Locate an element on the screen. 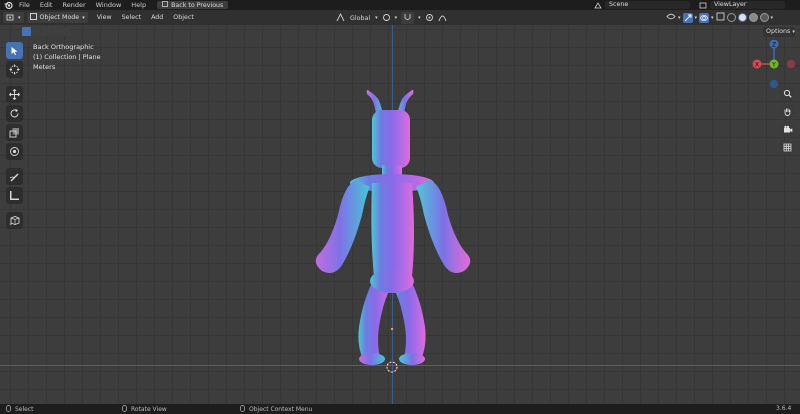  header-menu-select: Select is located at coordinates (131, 17).